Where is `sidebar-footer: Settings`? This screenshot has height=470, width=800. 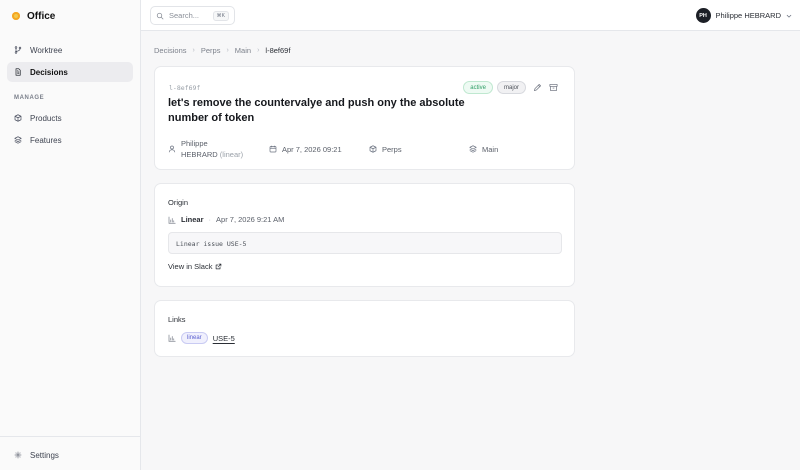
sidebar-footer: Settings is located at coordinates (70, 453).